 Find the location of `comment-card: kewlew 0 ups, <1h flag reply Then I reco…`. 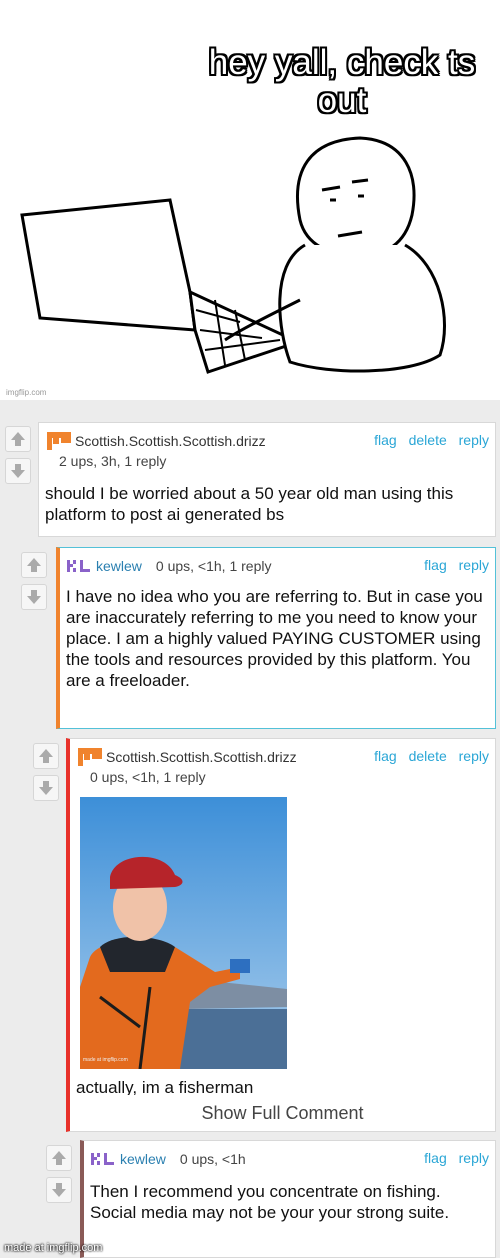

comment-card: kewlew 0 ups, <1h flag reply Then I reco… is located at coordinates (288, 1199).